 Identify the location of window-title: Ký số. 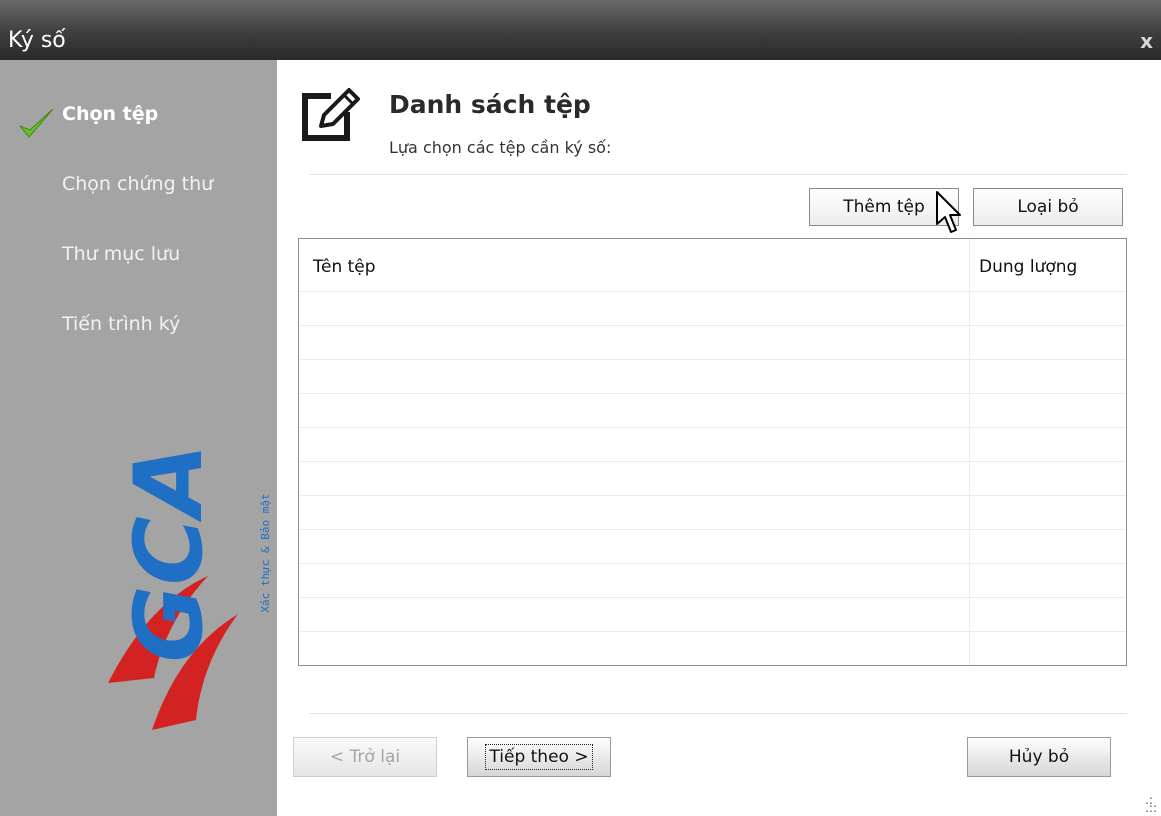
(37, 40).